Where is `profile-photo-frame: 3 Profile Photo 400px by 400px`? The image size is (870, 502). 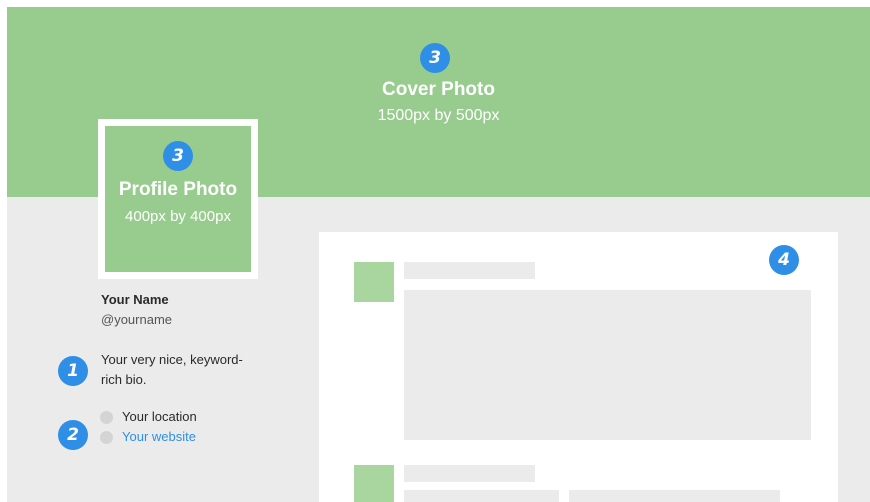
profile-photo-frame: 3 Profile Photo 400px by 400px is located at coordinates (178, 199).